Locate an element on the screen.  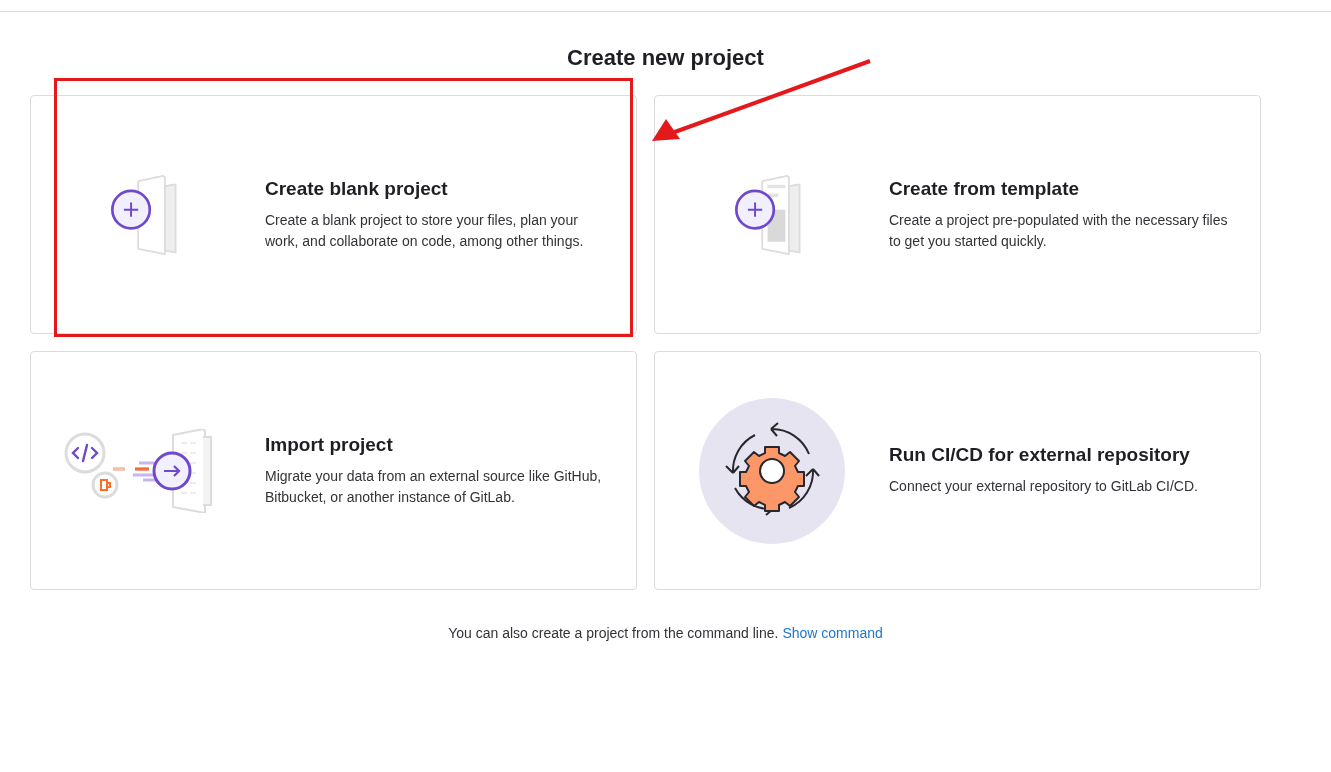
card-description: Create a project pre-populated with the necessary files to get you started quickly. is located at coordinates (1059, 230).